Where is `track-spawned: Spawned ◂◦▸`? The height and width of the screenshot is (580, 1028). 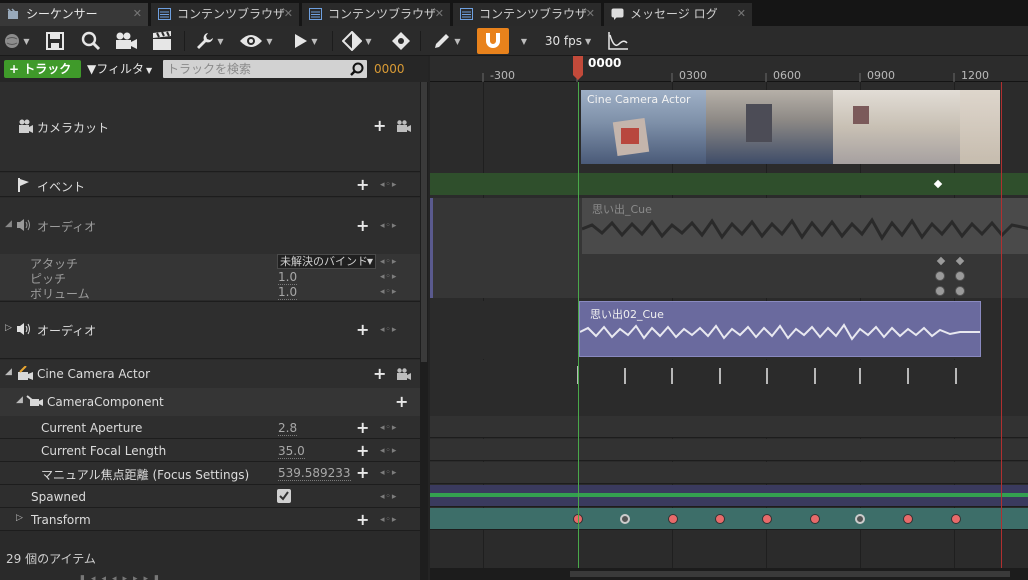 track-spawned: Spawned ◂◦▸ is located at coordinates (210, 496).